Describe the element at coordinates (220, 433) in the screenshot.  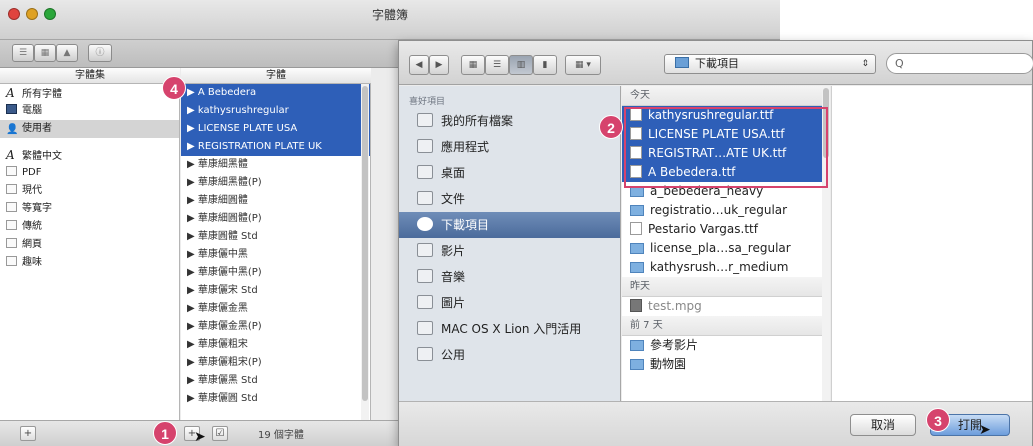
I see `enable-font-checkbox: ☑` at that location.